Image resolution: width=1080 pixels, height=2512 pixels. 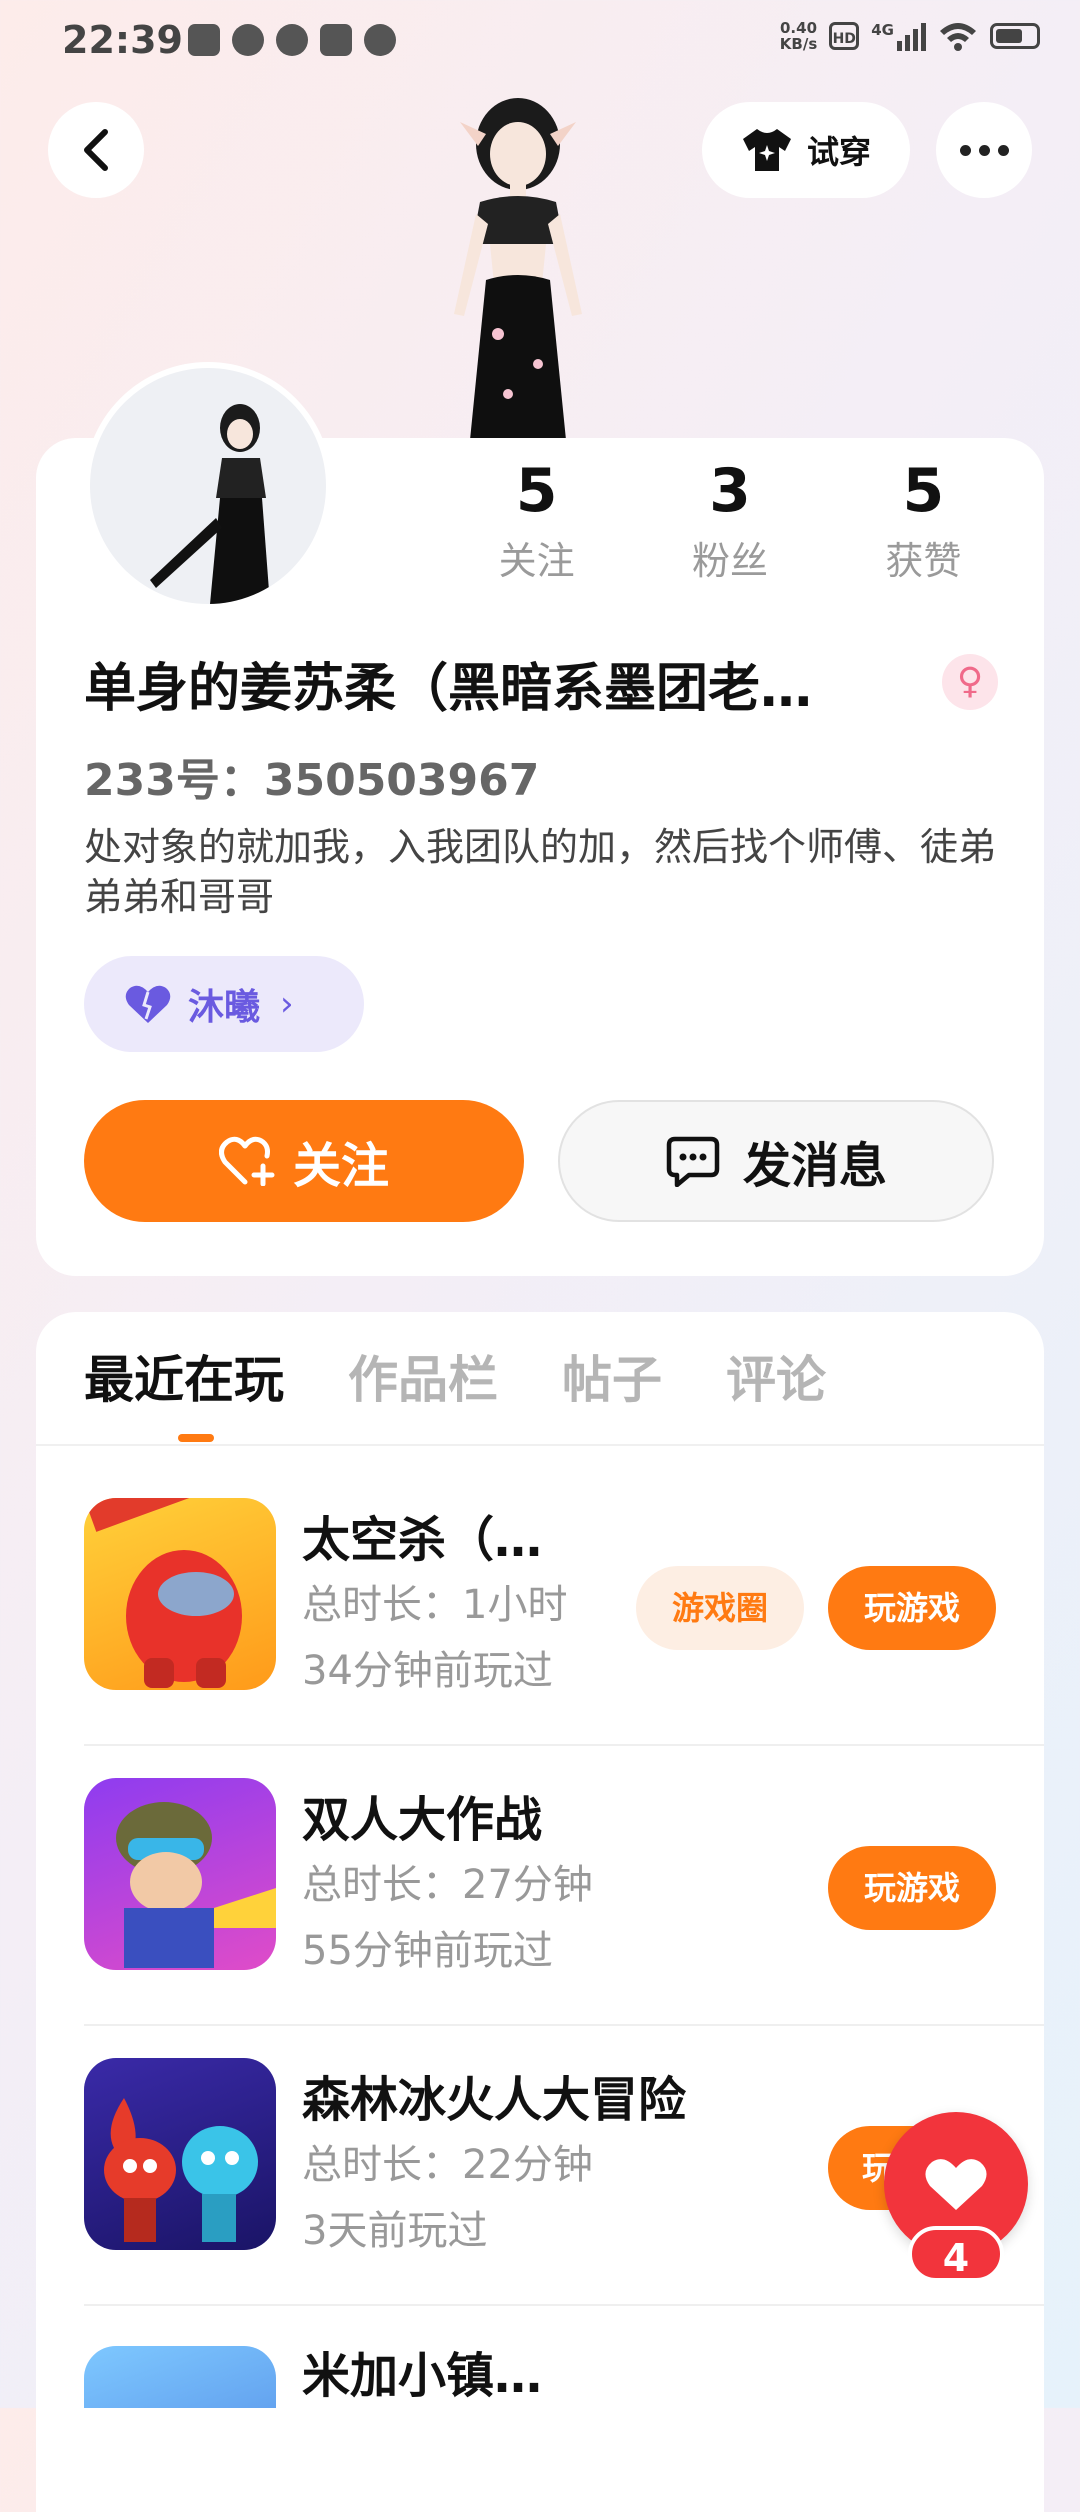 What do you see at coordinates (163, 1593) in the screenshot?
I see `space-crewmate-icon` at bounding box center [163, 1593].